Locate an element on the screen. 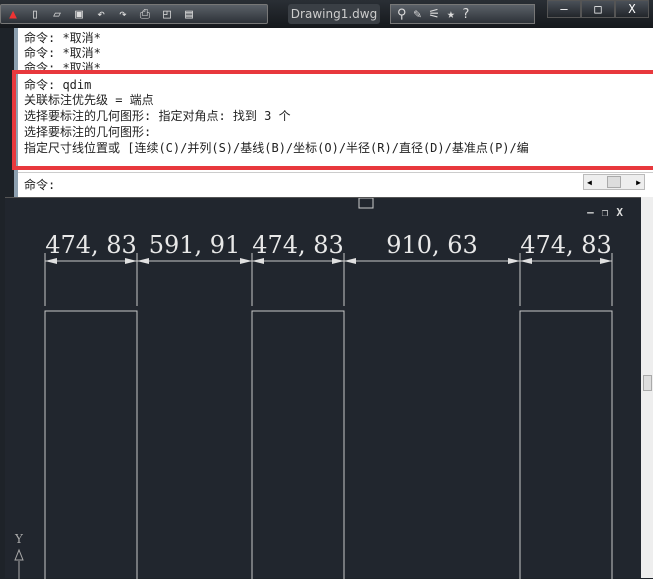 The width and height of the screenshot is (653, 579). history-line: 命令: *取消* is located at coordinates (62, 65).